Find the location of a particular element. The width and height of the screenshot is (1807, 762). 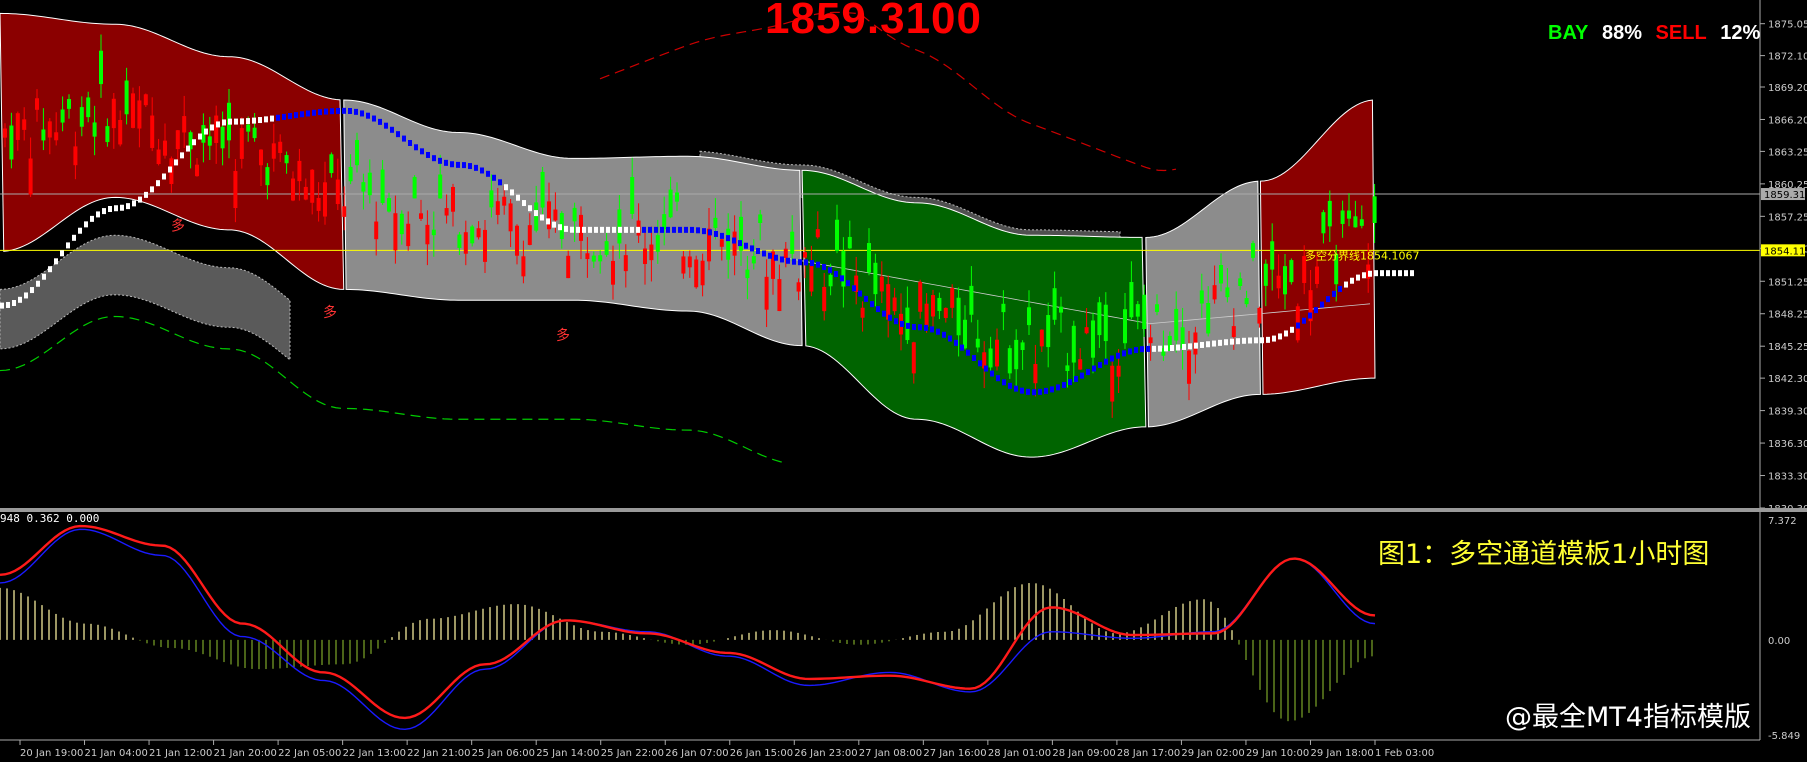

time-tick-label: 26 Jan 07:00 is located at coordinates (696, 753).